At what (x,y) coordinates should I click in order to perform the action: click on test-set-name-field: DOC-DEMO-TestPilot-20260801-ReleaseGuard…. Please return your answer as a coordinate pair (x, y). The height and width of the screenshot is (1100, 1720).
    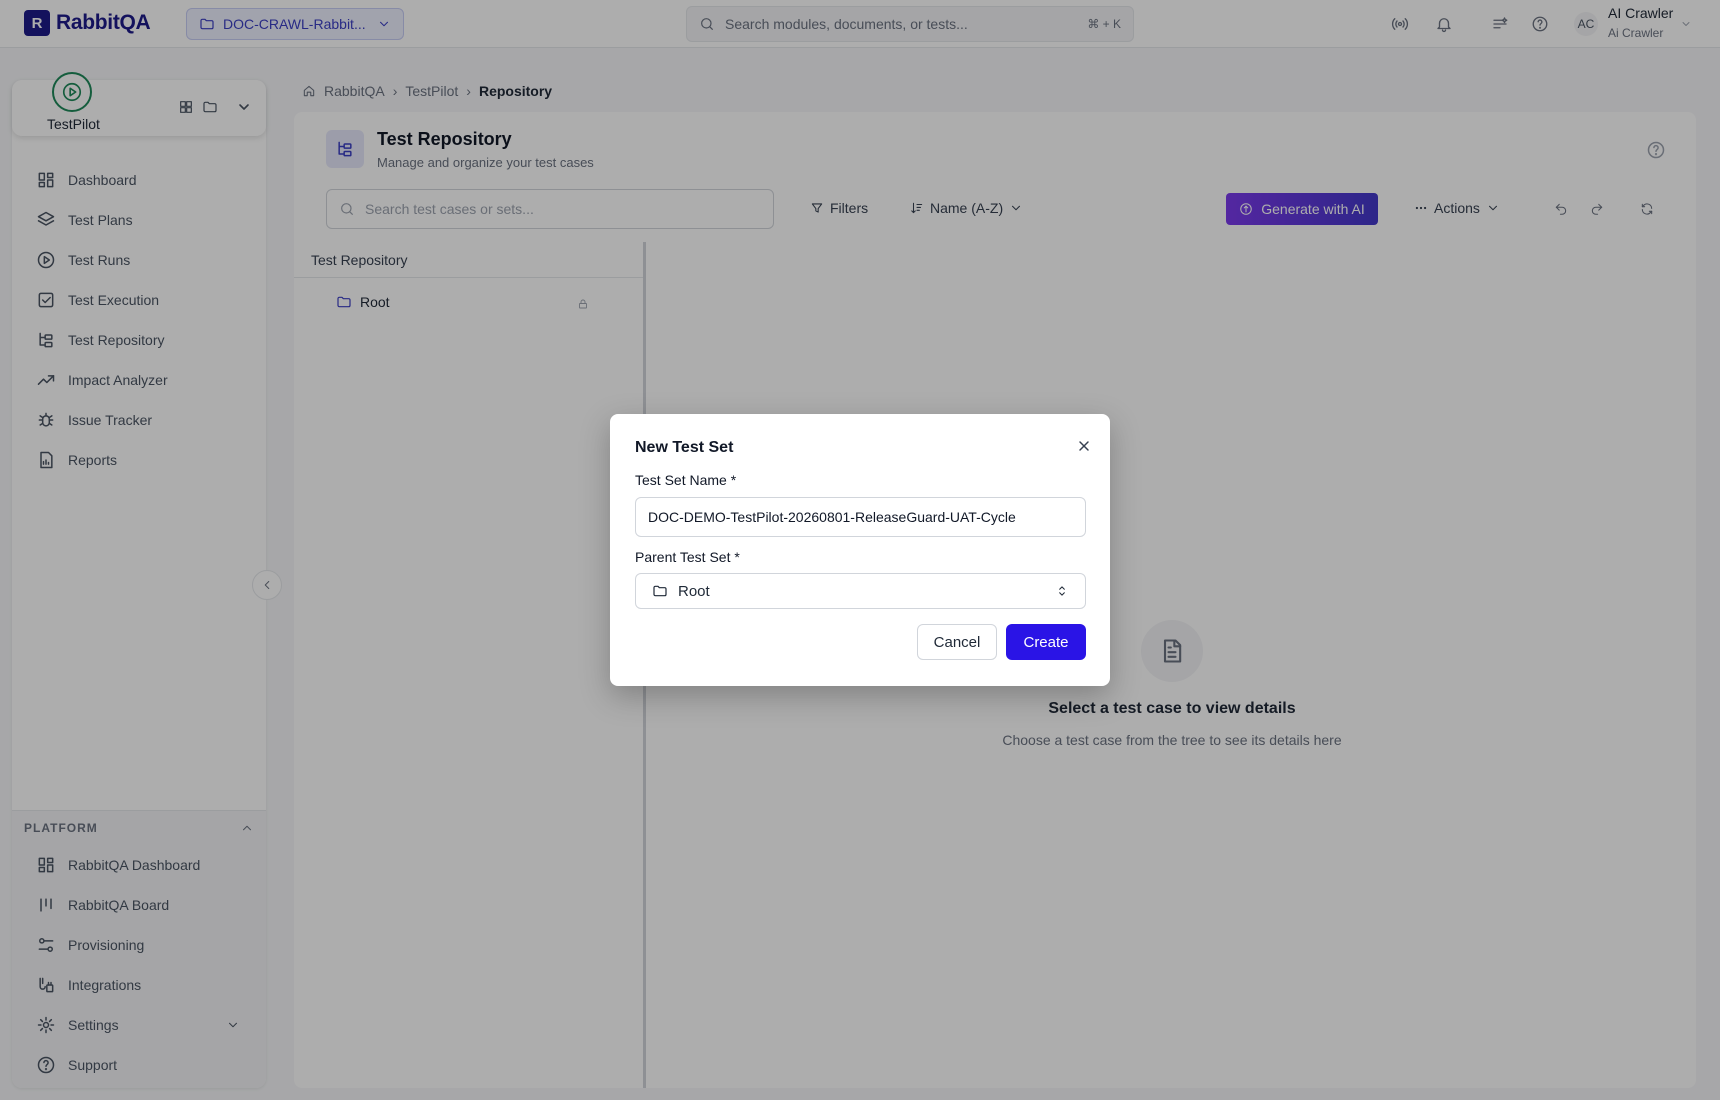
    Looking at the image, I should click on (860, 517).